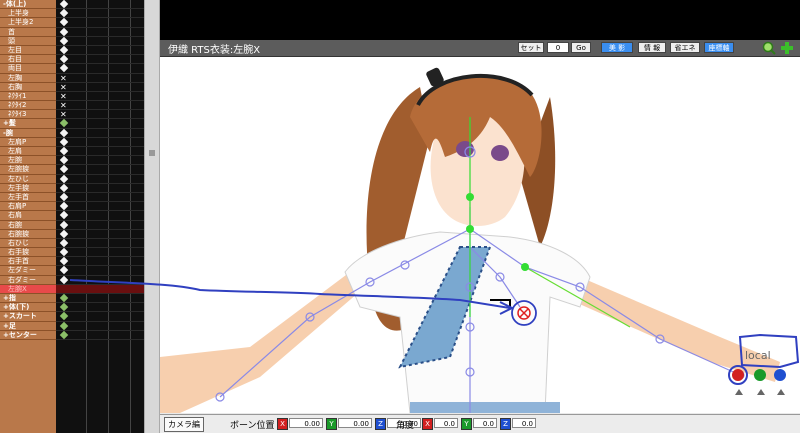 This screenshot has height=433, width=800. I want to click on bone-group-item: +センター, so click(28, 335).